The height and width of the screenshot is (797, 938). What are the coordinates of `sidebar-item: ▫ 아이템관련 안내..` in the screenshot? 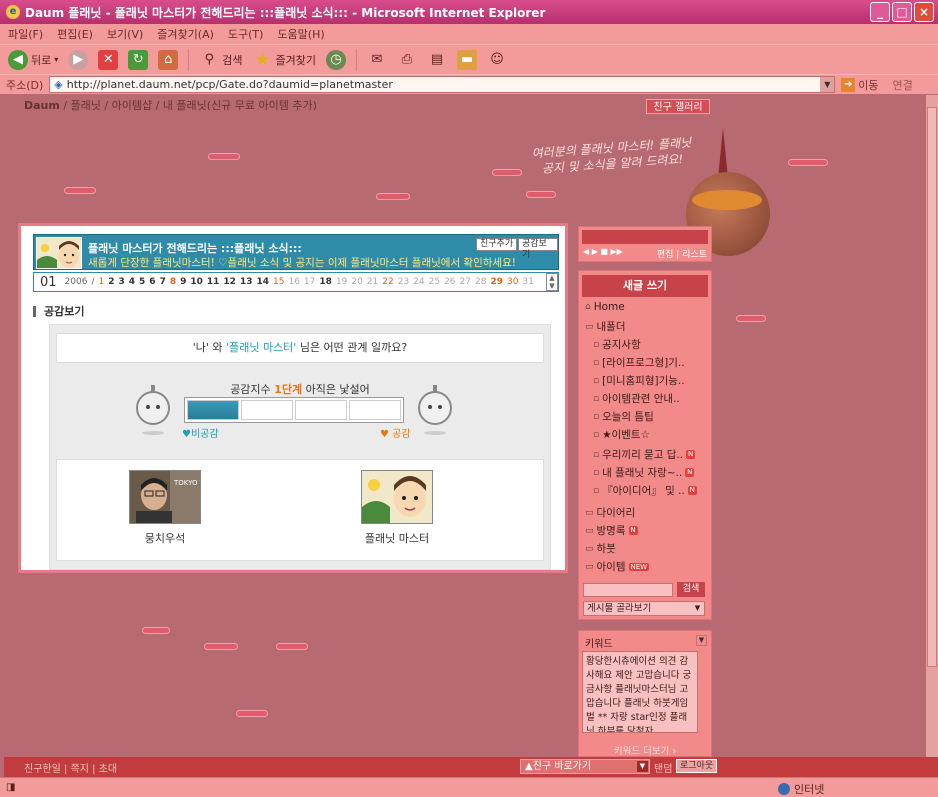 It's located at (636, 398).